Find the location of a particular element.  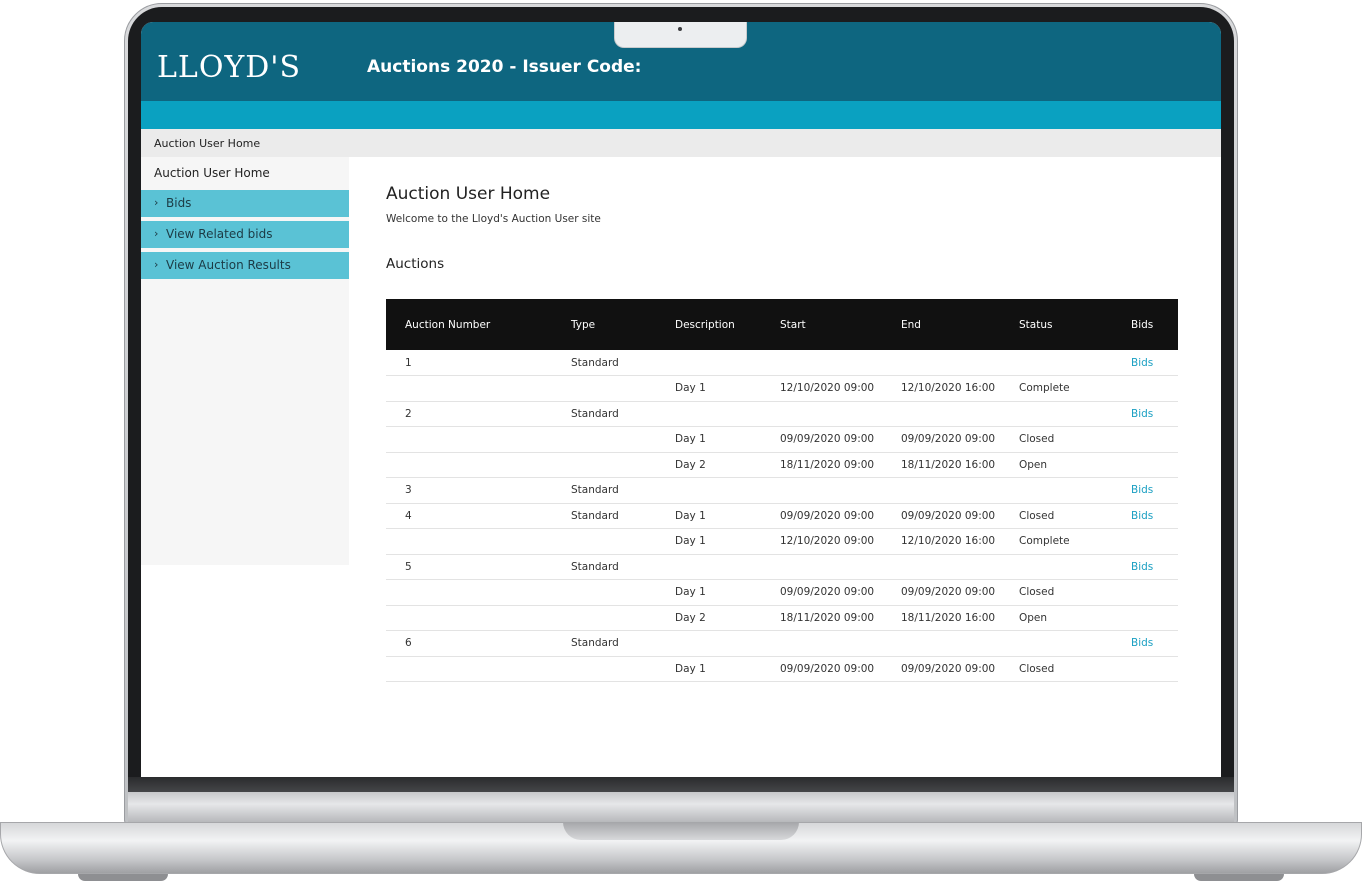

sidebar-item-label: View Auction Results is located at coordinates (228, 265).